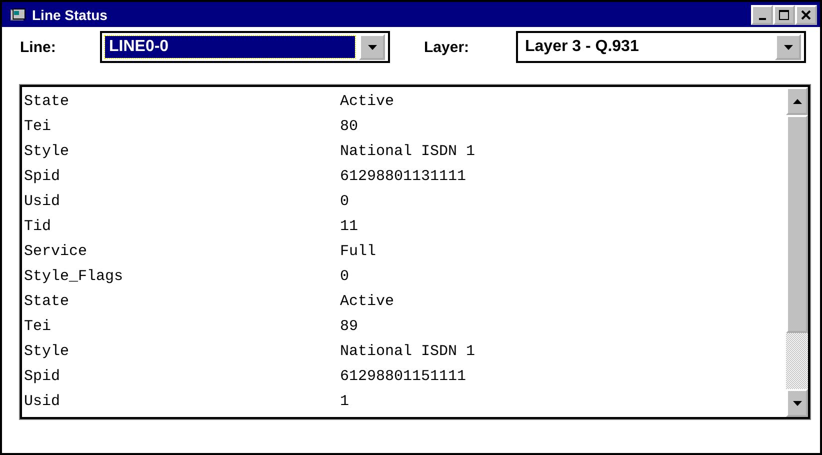 The height and width of the screenshot is (455, 822). What do you see at coordinates (358, 251) in the screenshot?
I see `property-value: Full` at bounding box center [358, 251].